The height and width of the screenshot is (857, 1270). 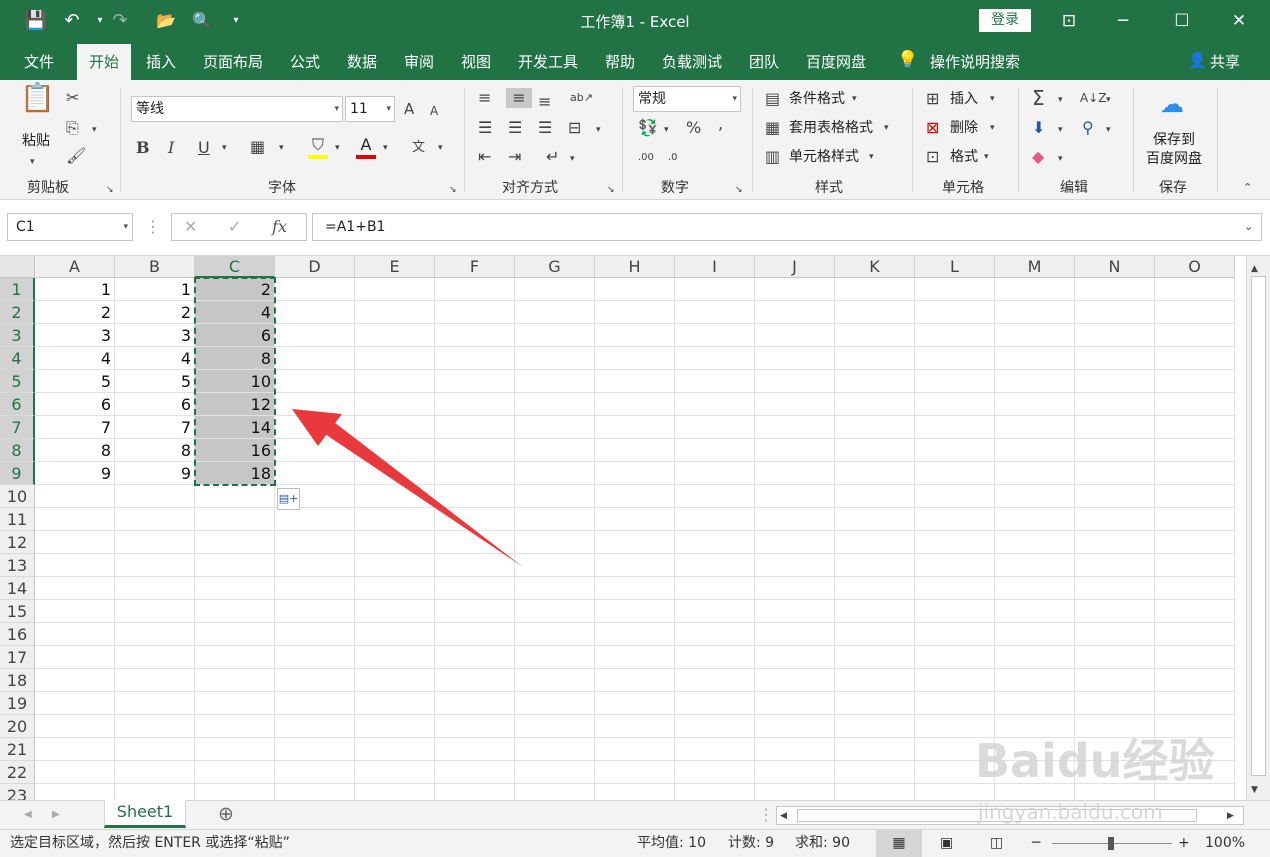 What do you see at coordinates (795, 381) in the screenshot?
I see `cell-j5` at bounding box center [795, 381].